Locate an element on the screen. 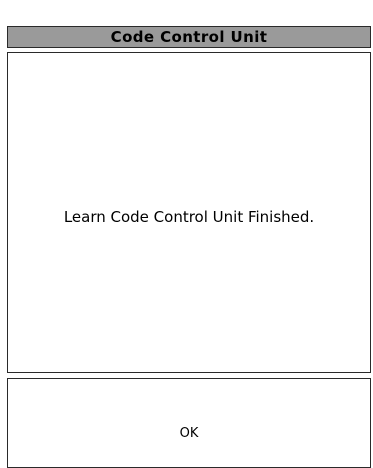 This screenshot has width=373, height=468. ok-button-label: OK is located at coordinates (189, 433).